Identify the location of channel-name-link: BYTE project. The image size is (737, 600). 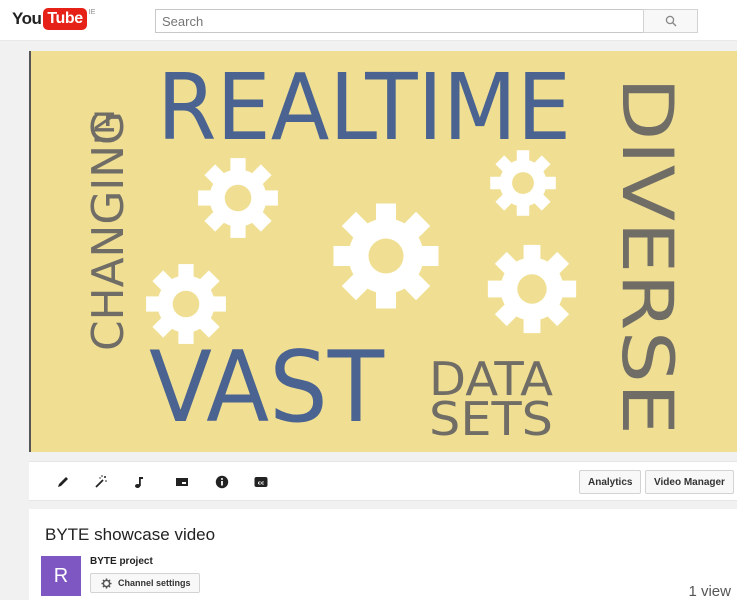
(121, 561).